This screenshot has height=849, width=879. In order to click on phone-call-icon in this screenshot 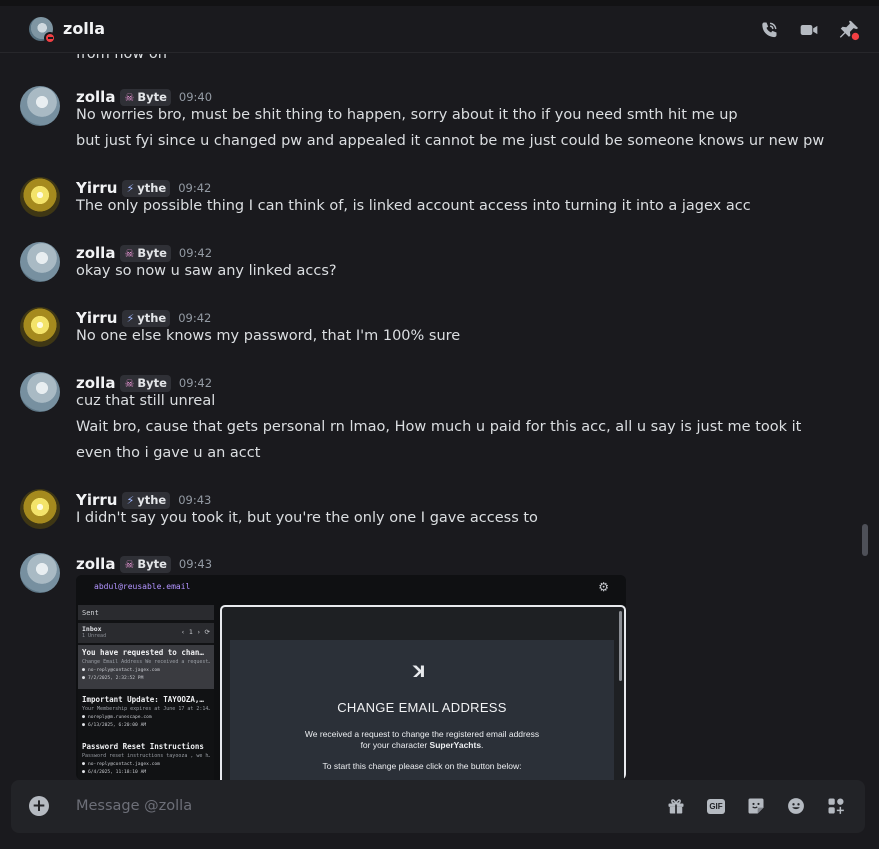, I will do `click(769, 30)`.